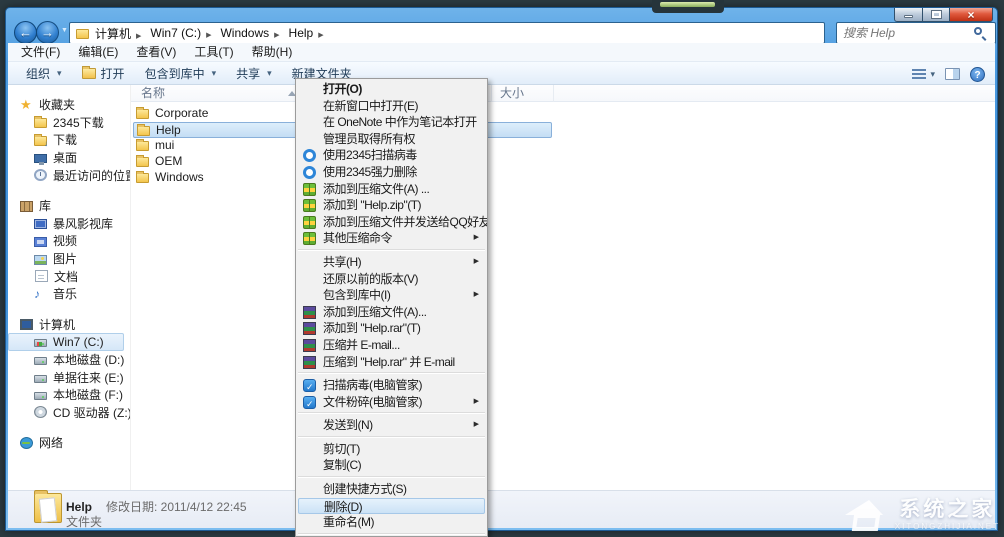 The image size is (1004, 537). I want to click on context-menu-item: 共享(H), so click(391, 262).